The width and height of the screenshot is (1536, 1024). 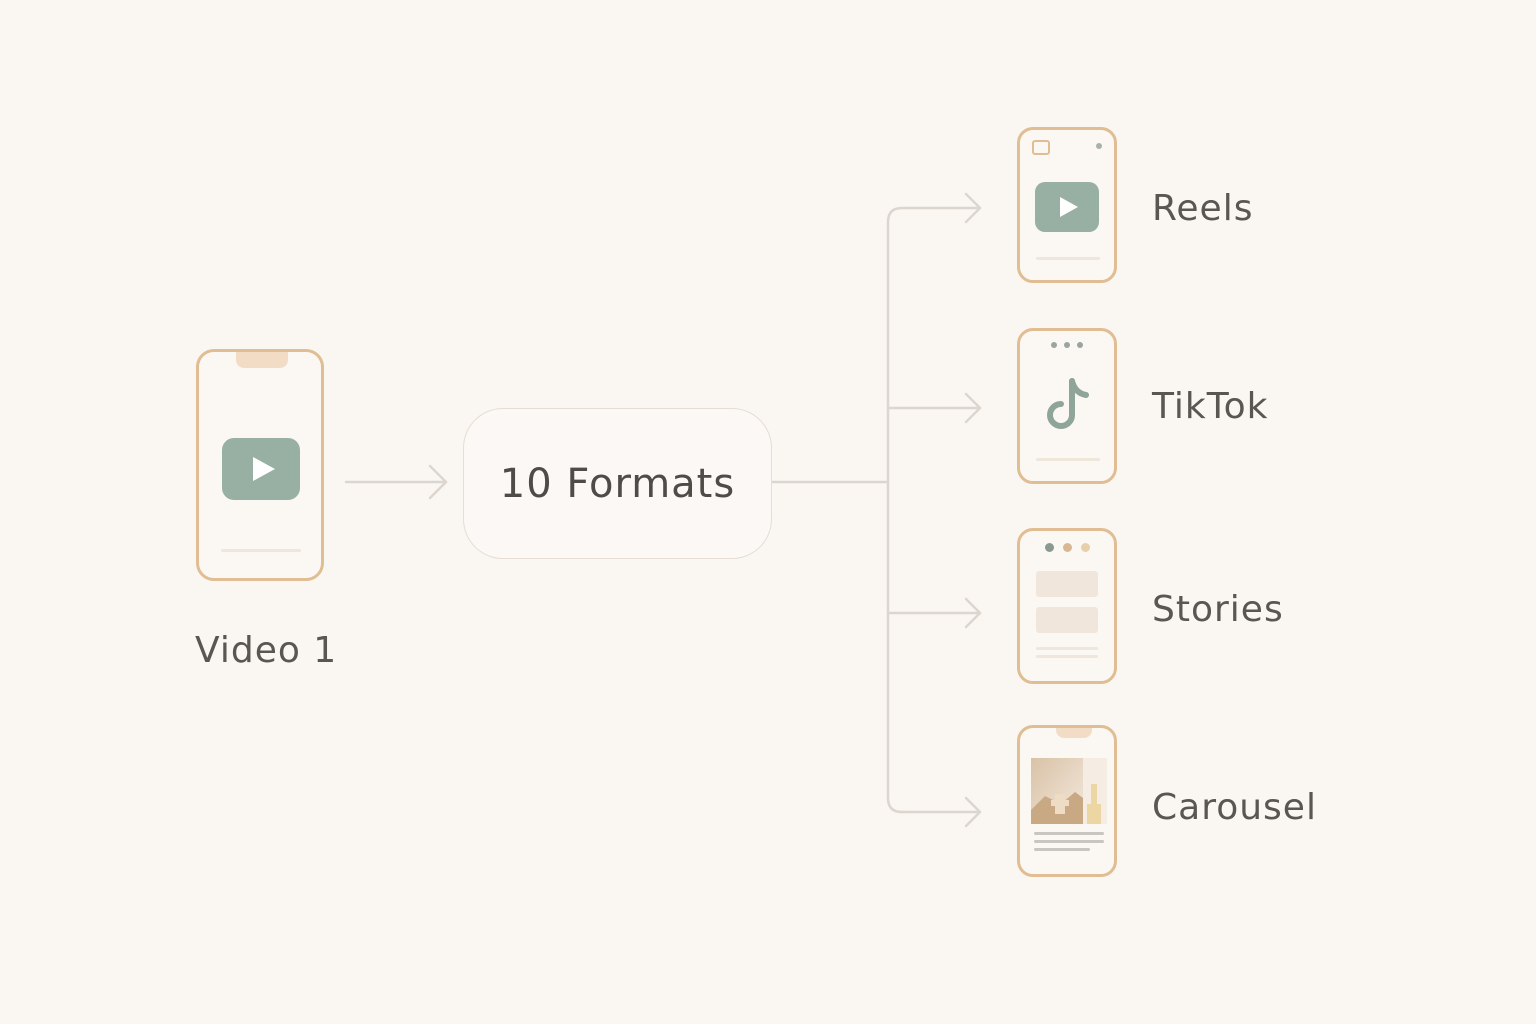 I want to click on tiktok-phone, so click(x=1067, y=406).